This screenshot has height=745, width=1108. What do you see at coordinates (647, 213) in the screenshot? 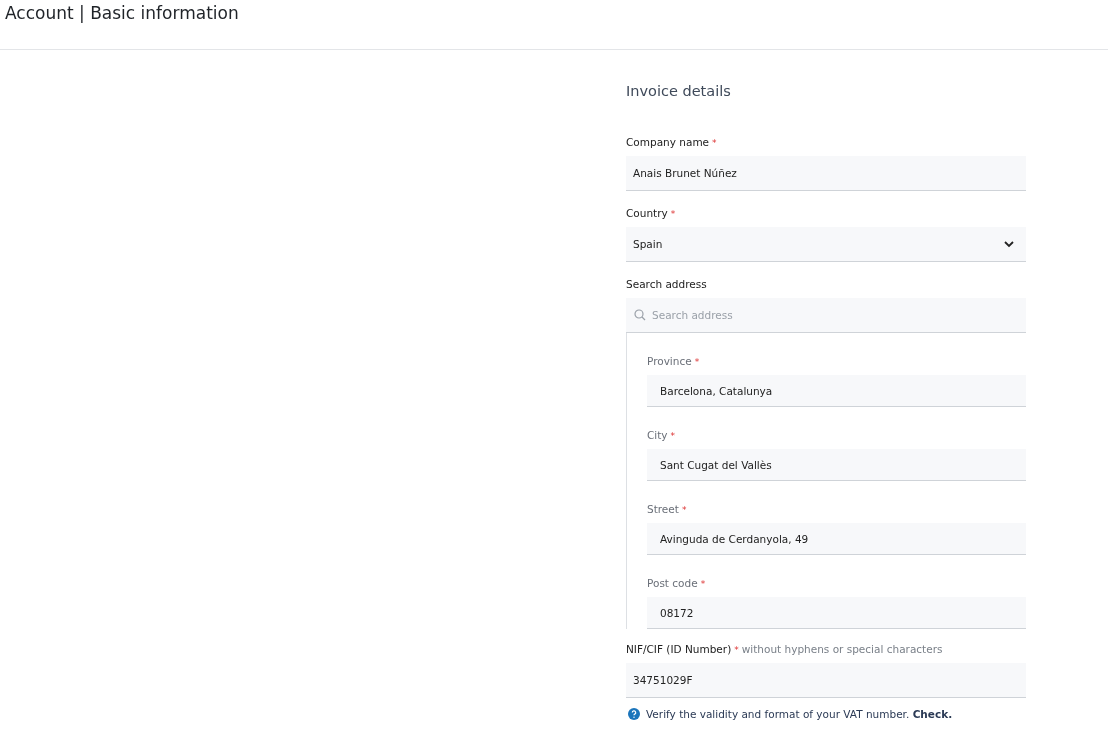
I see `field-label: Country` at bounding box center [647, 213].